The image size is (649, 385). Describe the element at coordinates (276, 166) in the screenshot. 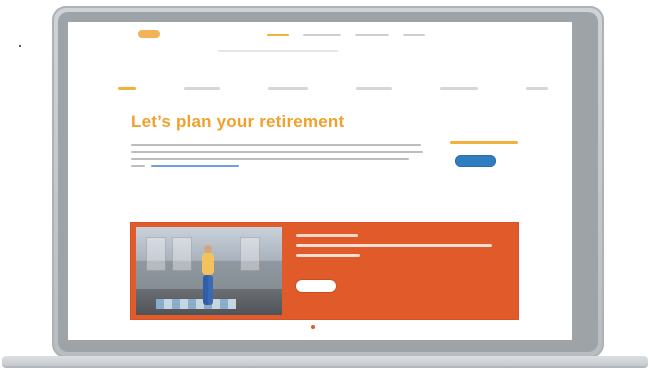

I see `paragraph-last-row` at that location.